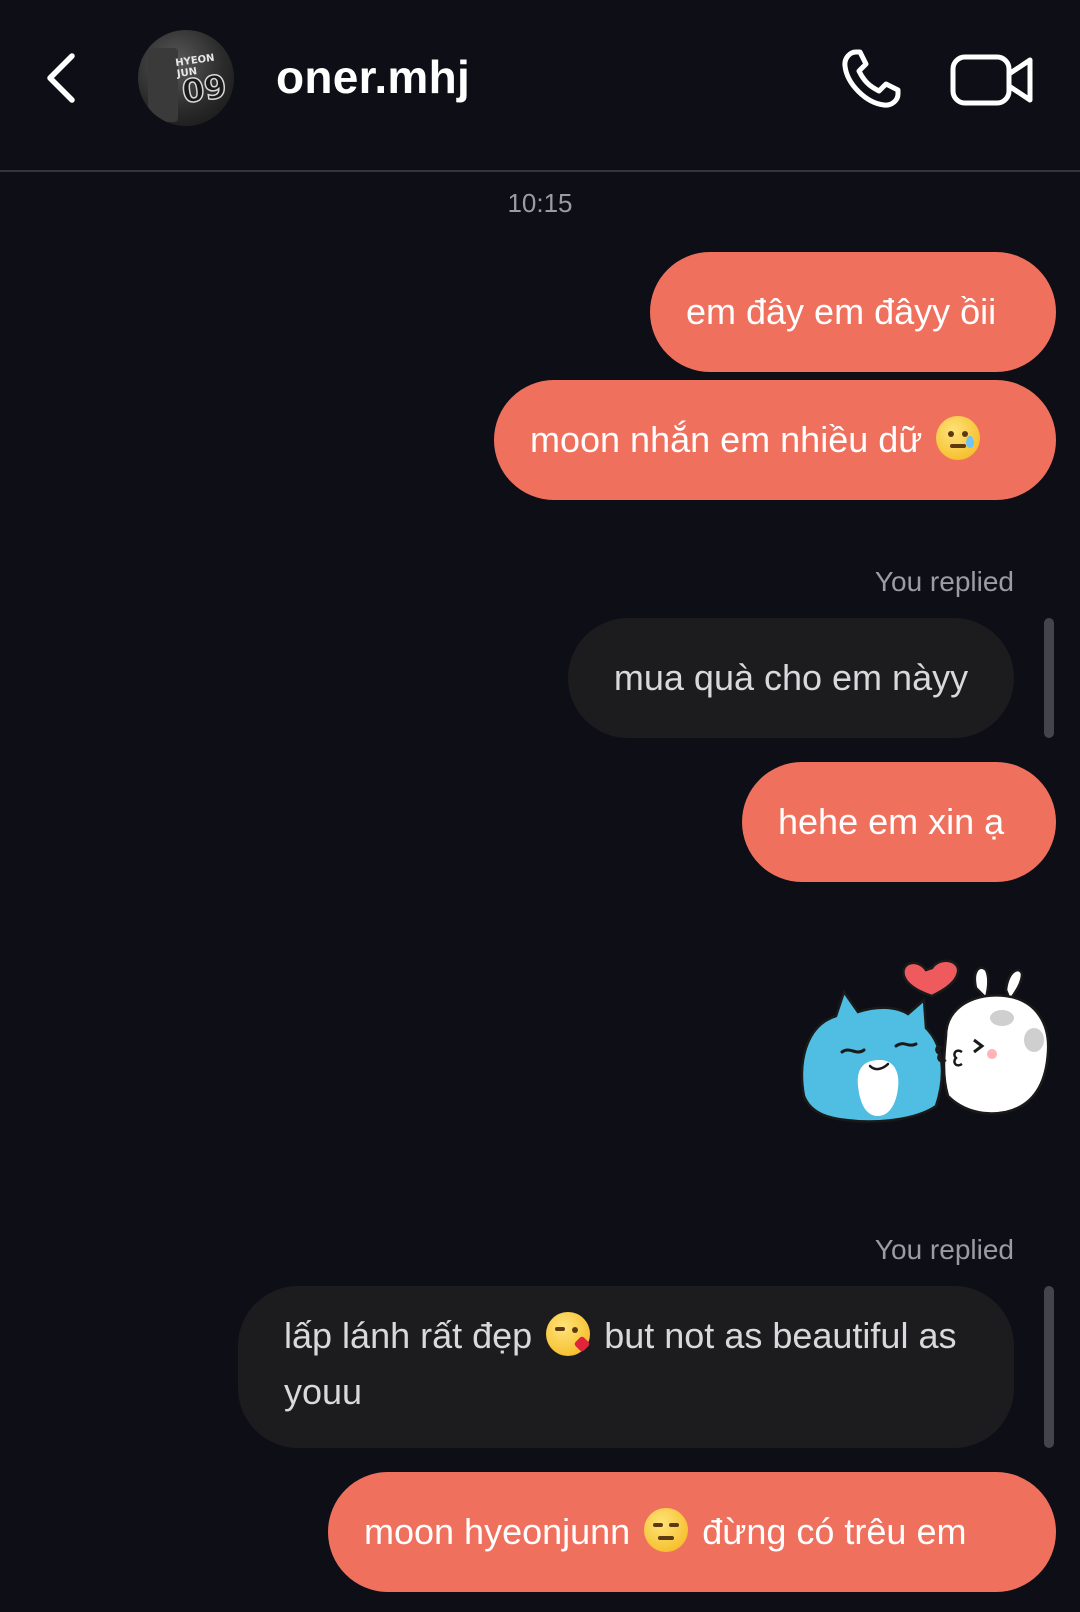  Describe the element at coordinates (853, 312) in the screenshot. I see `sent-message-bubble: em đây em đâyy ồii` at that location.